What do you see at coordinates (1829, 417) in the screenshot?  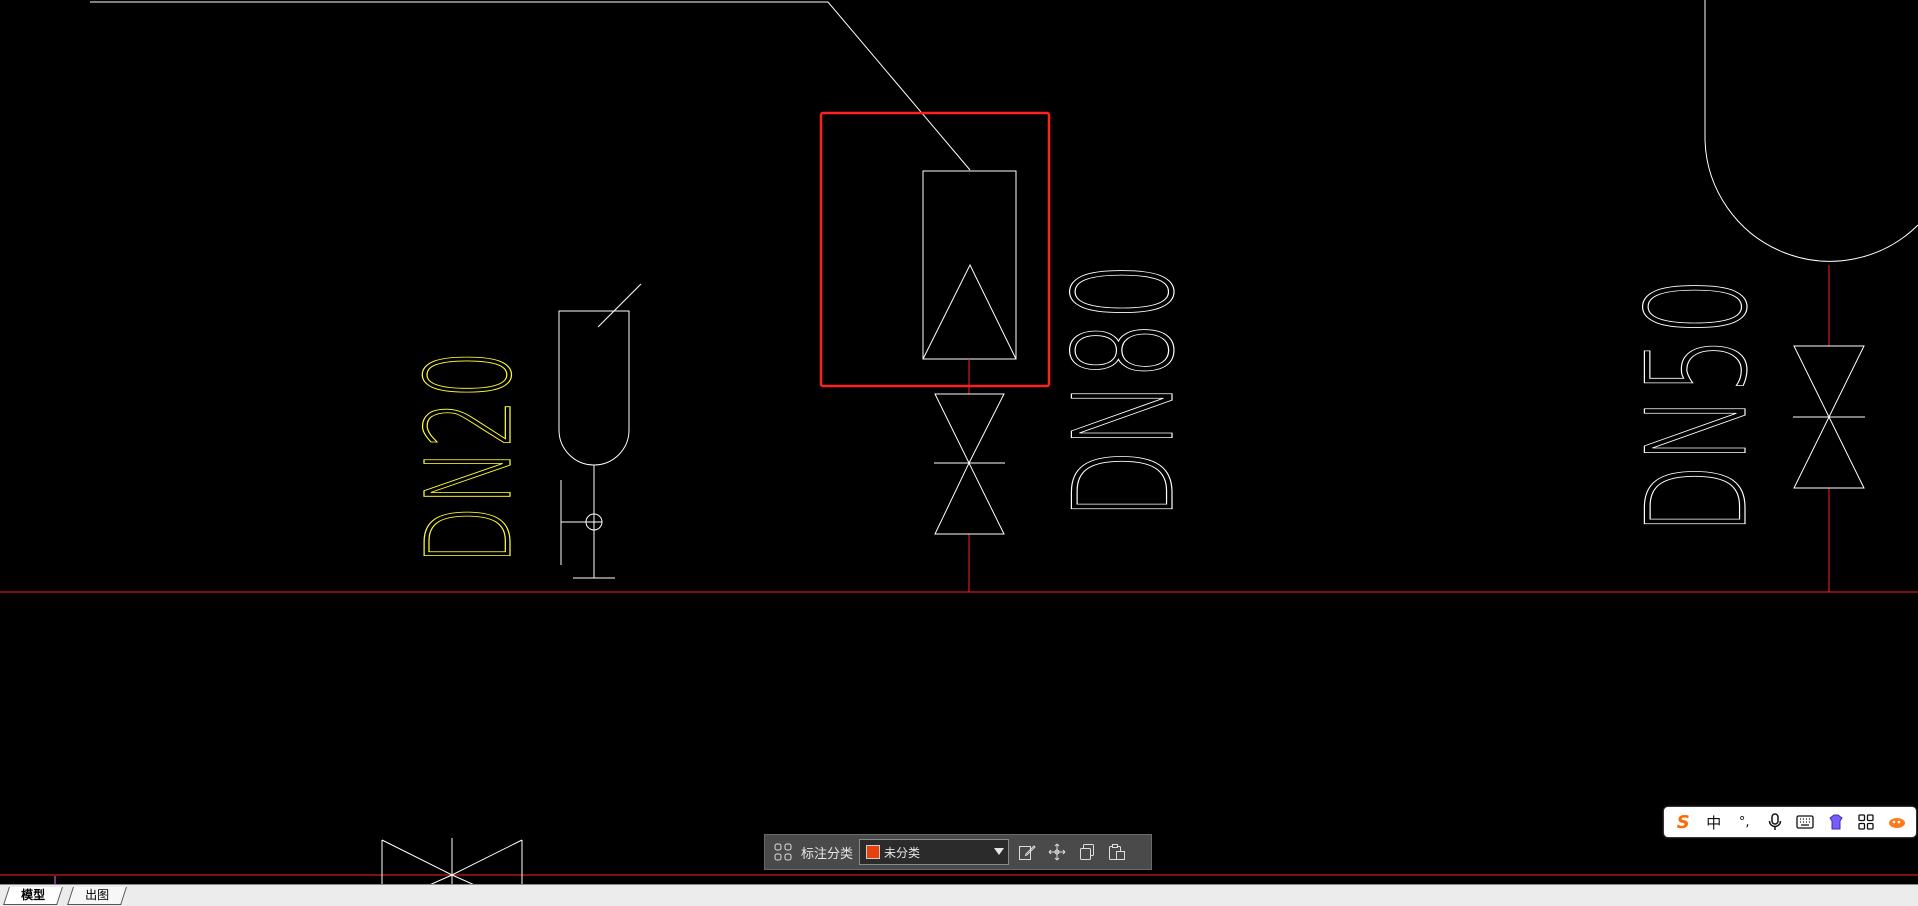 I see `gate-valve-right` at bounding box center [1829, 417].